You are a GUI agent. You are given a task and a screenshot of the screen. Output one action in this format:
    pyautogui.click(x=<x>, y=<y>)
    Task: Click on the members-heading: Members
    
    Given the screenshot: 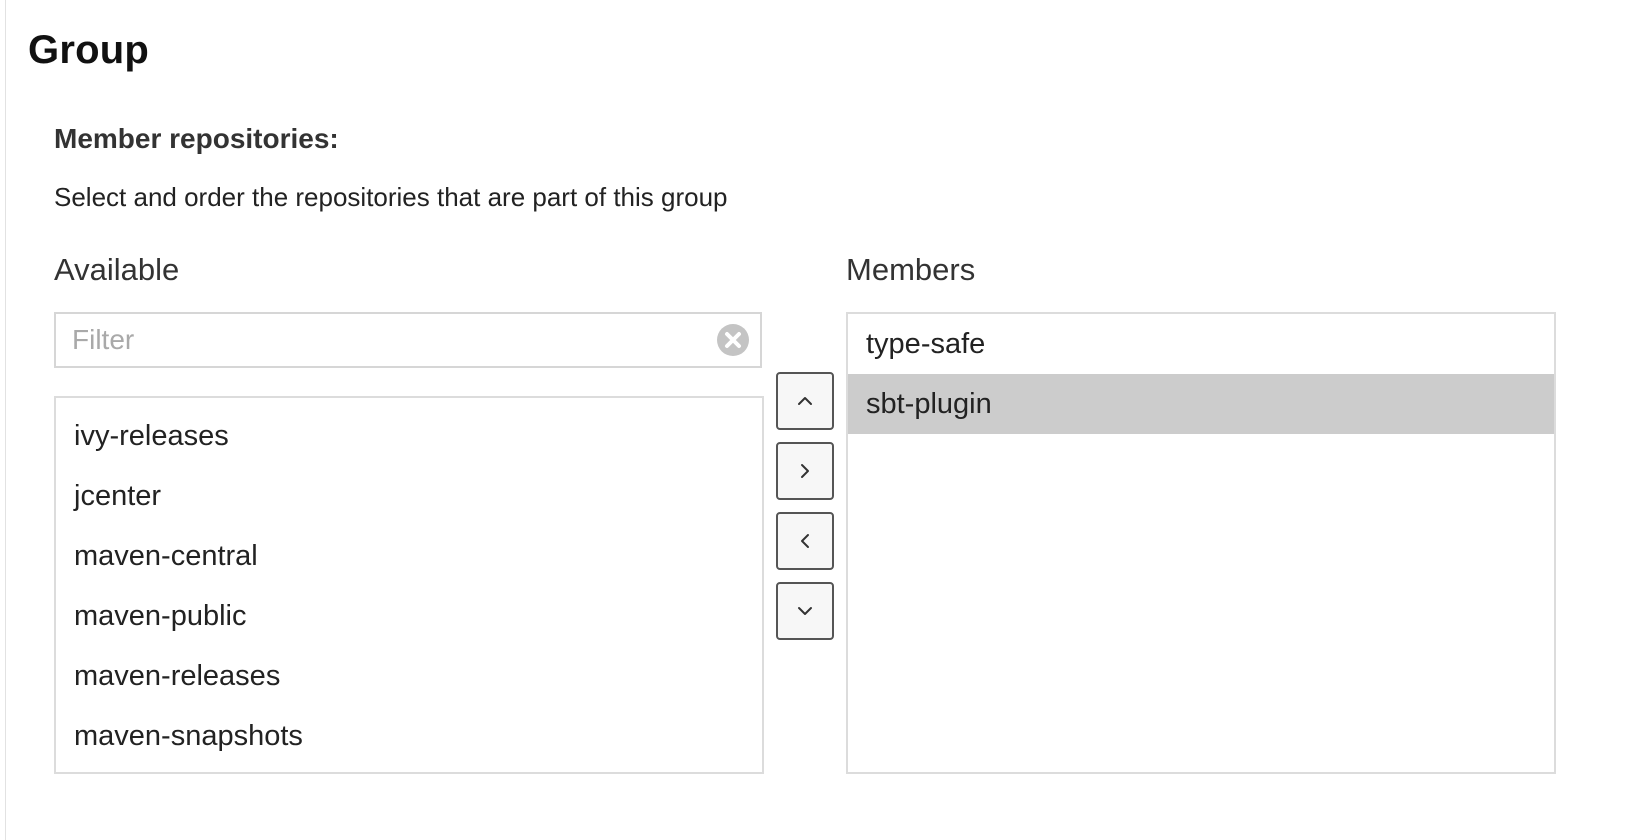 What is the action you would take?
    pyautogui.click(x=911, y=269)
    